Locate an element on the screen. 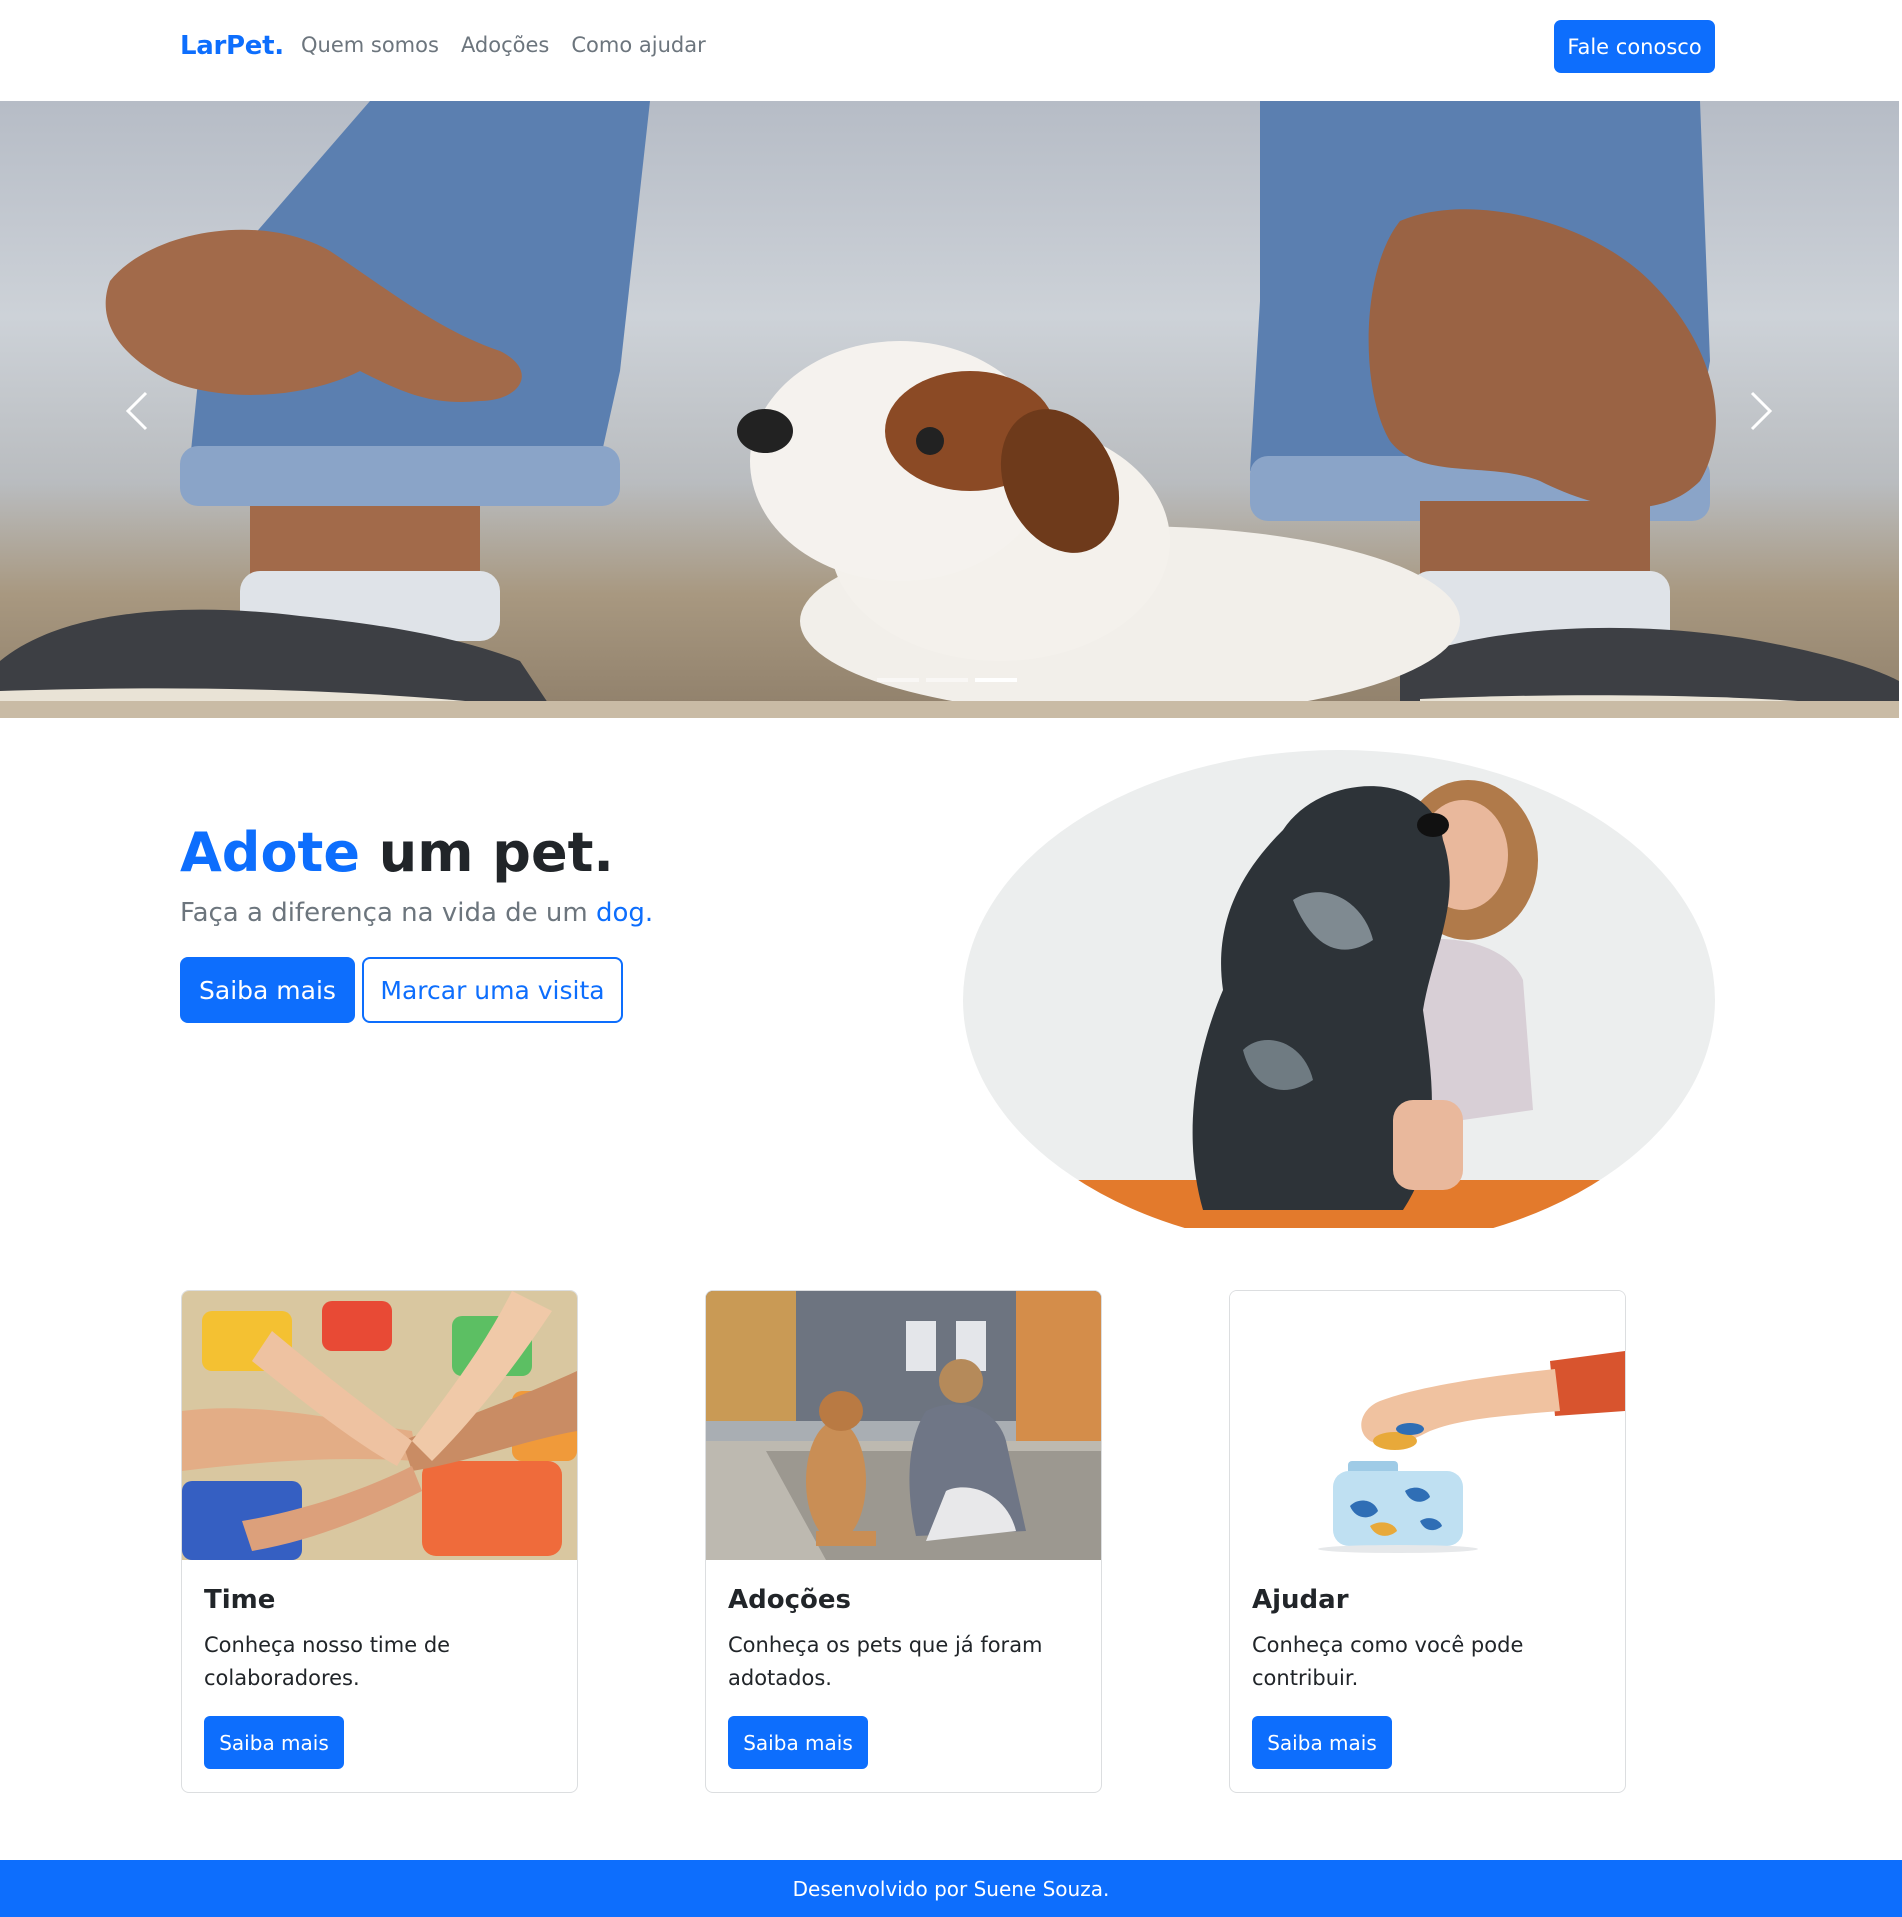 This screenshot has width=1902, height=1917. card-ajudar-image is located at coordinates (1427, 1425).